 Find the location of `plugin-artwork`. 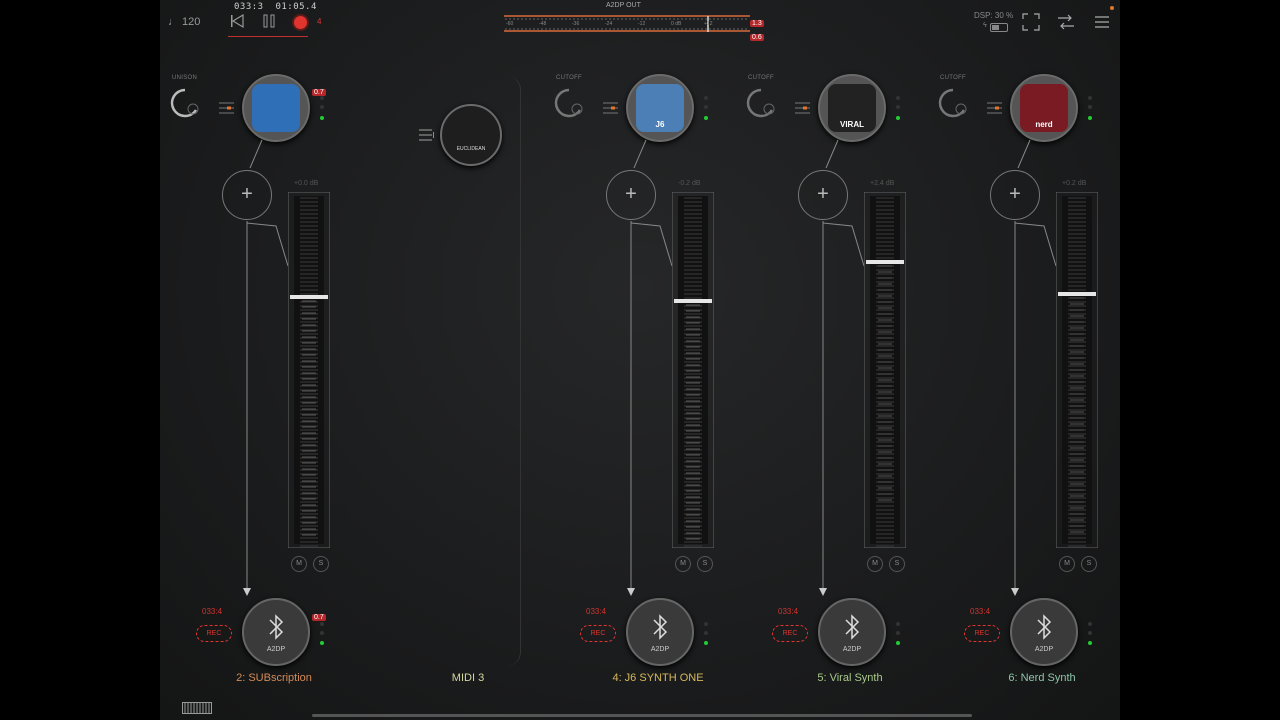

plugin-artwork is located at coordinates (276, 108).